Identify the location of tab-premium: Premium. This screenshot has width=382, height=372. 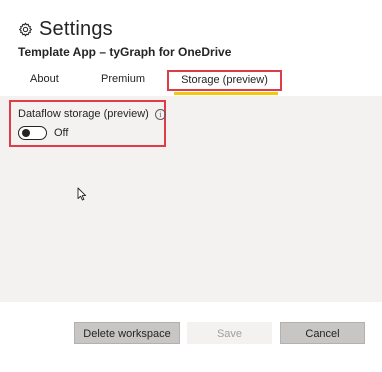
(123, 81).